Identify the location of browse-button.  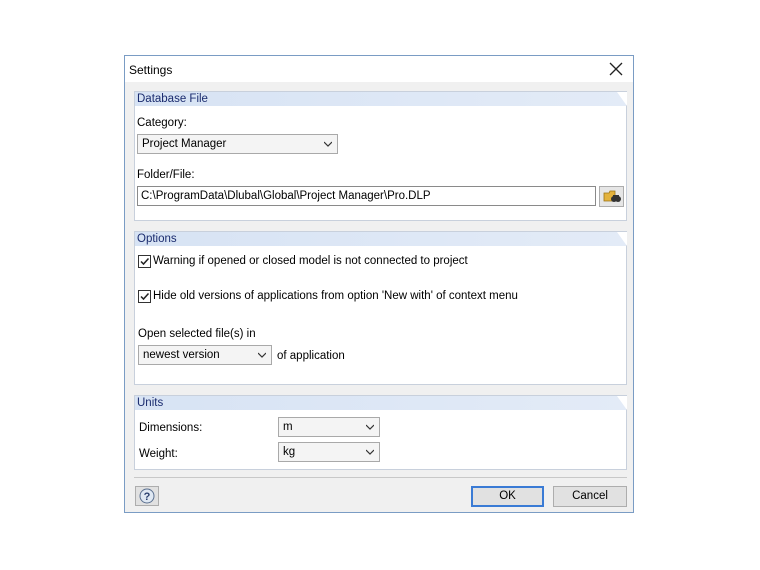
(611, 196).